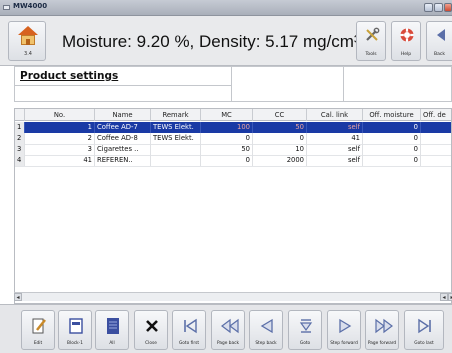 The image size is (452, 353). Describe the element at coordinates (113, 326) in the screenshot. I see `all-records-icon` at that location.